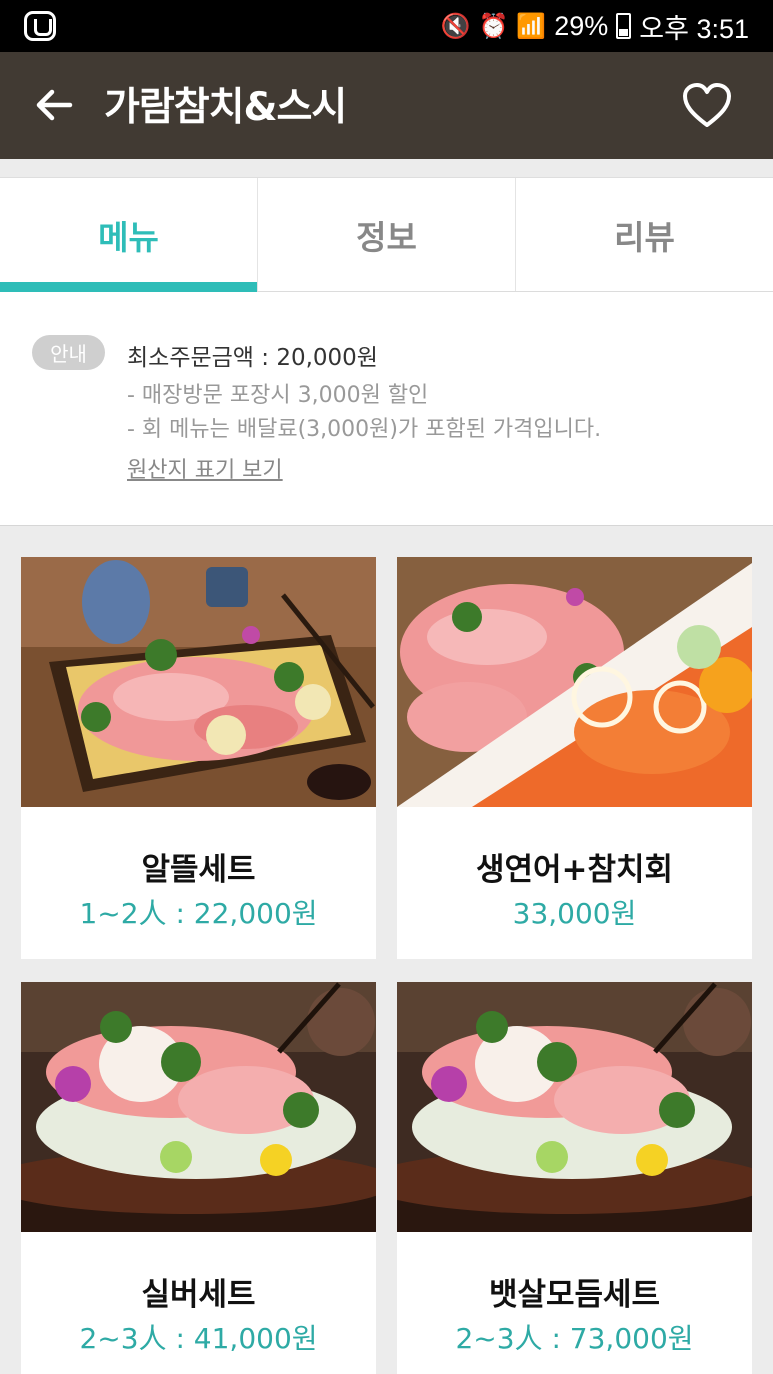 The height and width of the screenshot is (1374, 773). What do you see at coordinates (364, 429) in the screenshot?
I see `notice-line-delivery: - 회 메뉴는 배달료(3,000원)가 포함된 가격입니다.` at bounding box center [364, 429].